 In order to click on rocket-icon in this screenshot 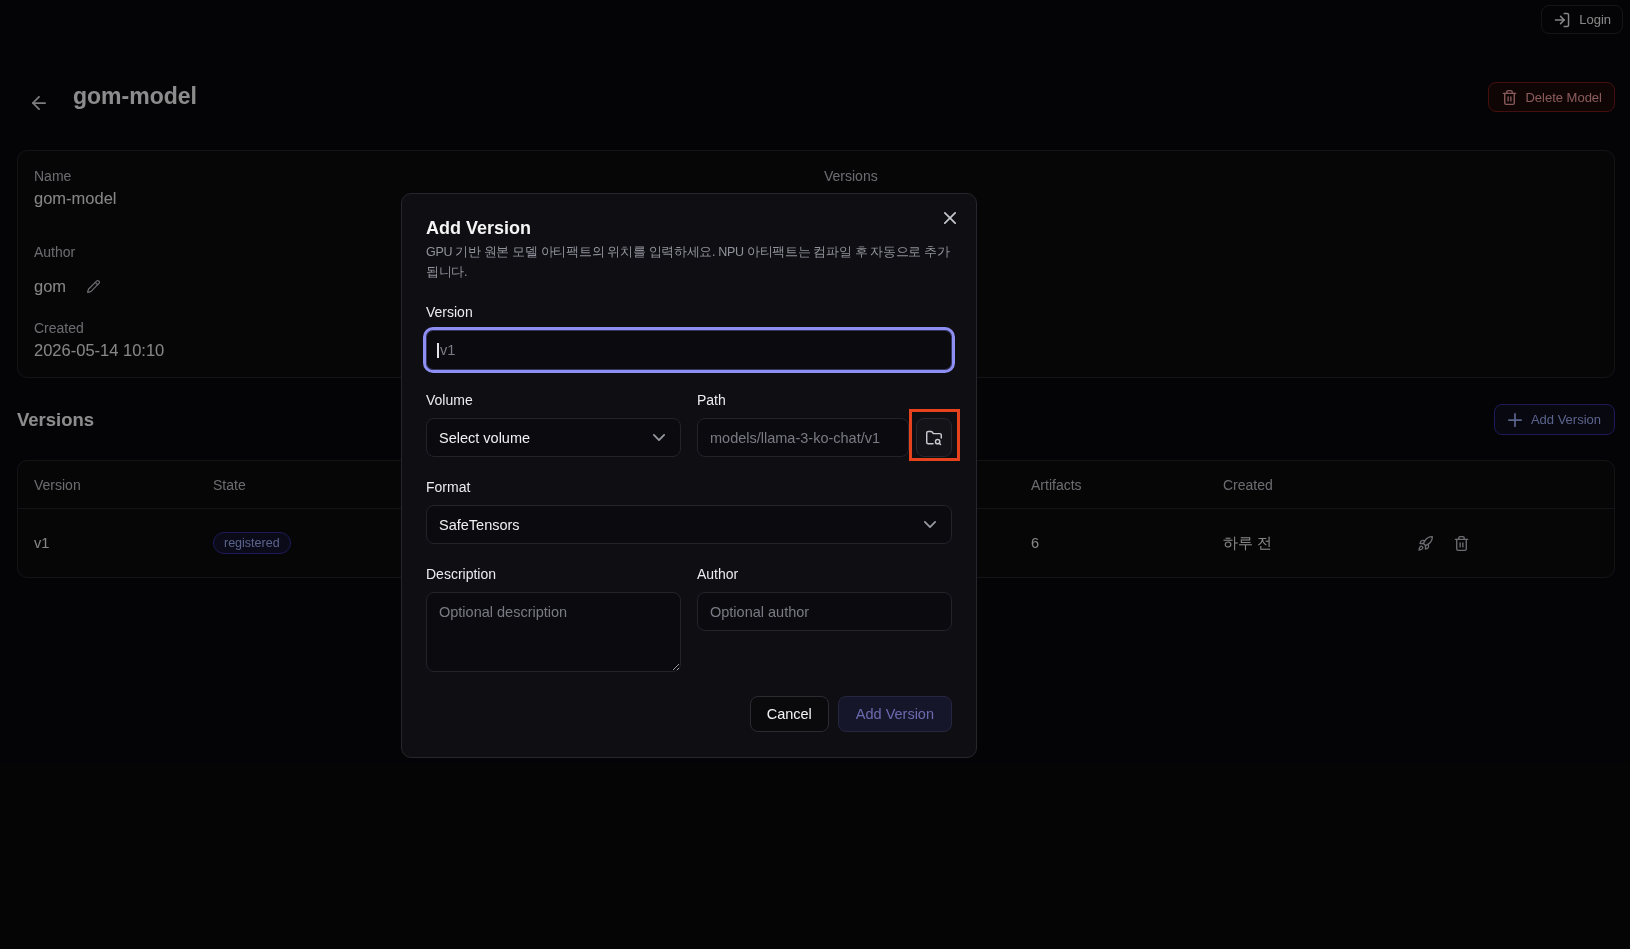, I will do `click(1425, 543)`.